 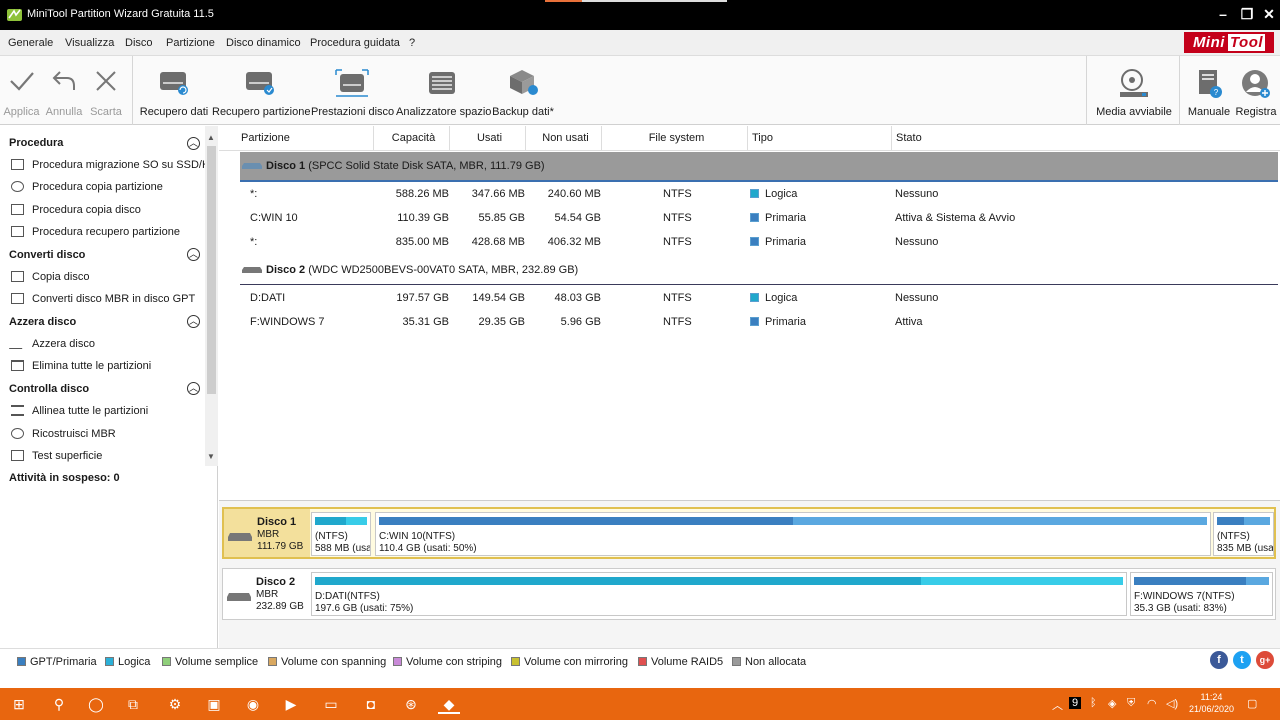 What do you see at coordinates (1201, 594) in the screenshot?
I see `partition-block: F:WINDOWS 7(NTFS) 35.3 GB (usati: 83%)` at bounding box center [1201, 594].